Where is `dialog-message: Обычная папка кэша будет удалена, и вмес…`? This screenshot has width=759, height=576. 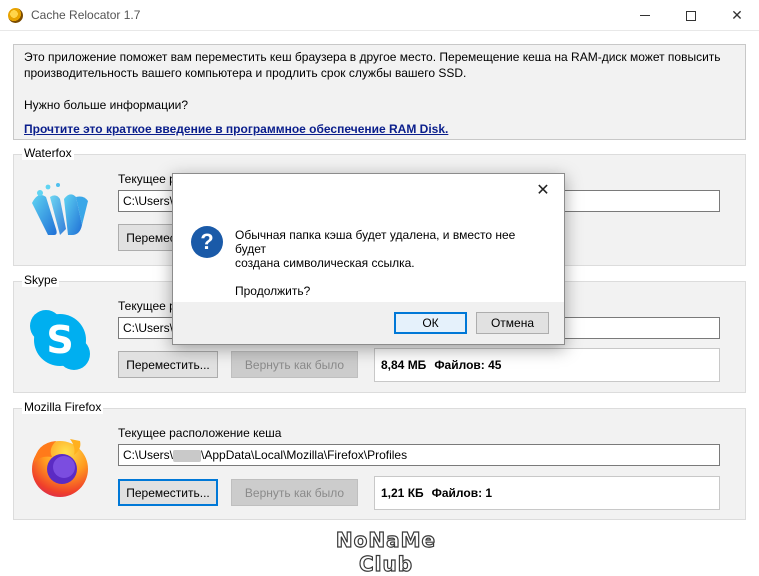 dialog-message: Обычная папка кэша будет удалена, и вмес… is located at coordinates (390, 263).